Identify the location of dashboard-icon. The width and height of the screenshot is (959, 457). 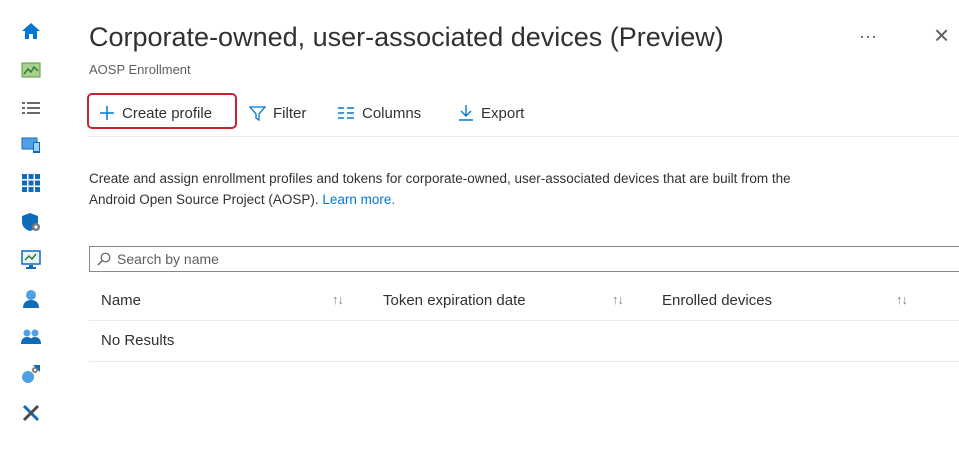
(31, 70).